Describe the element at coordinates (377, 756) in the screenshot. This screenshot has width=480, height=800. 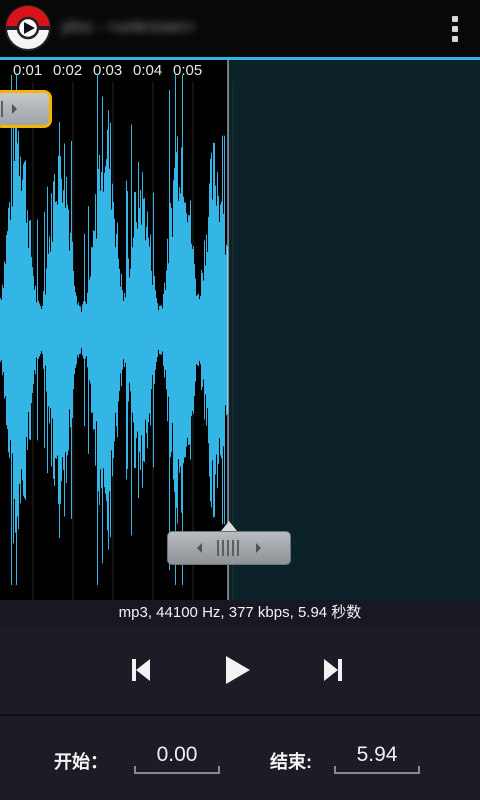
I see `end-time-field` at that location.